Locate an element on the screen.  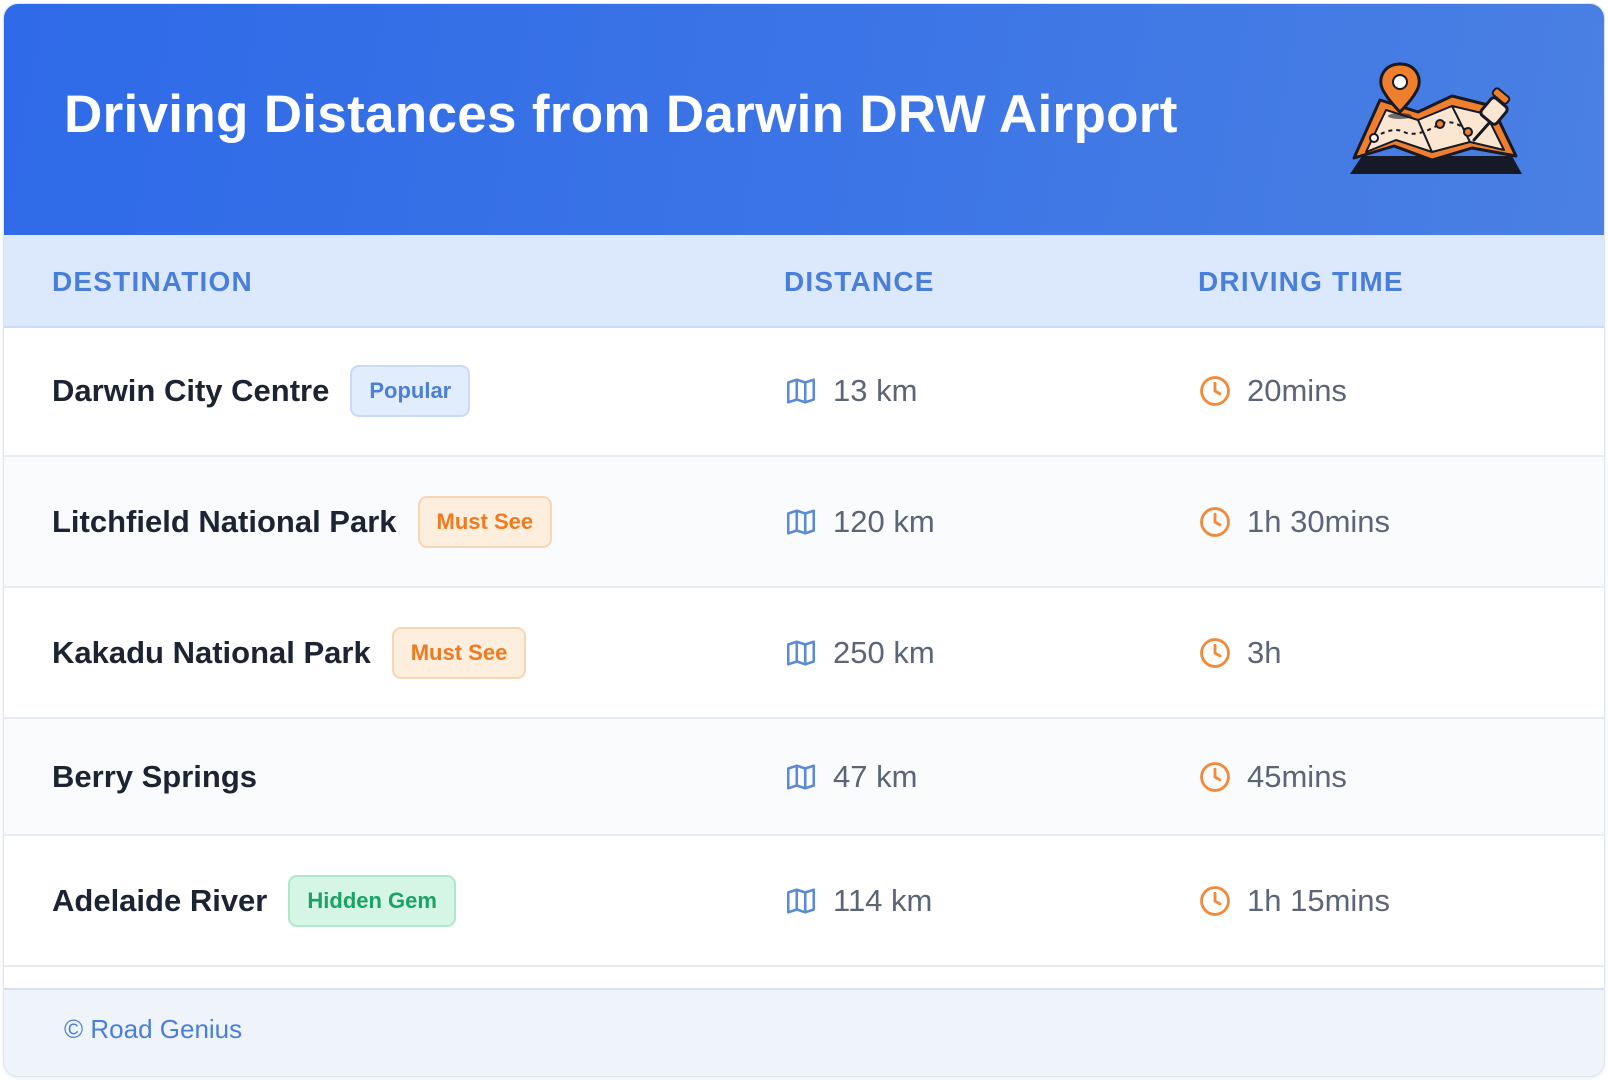
footer-credit: © Road Genius is located at coordinates (153, 1029).